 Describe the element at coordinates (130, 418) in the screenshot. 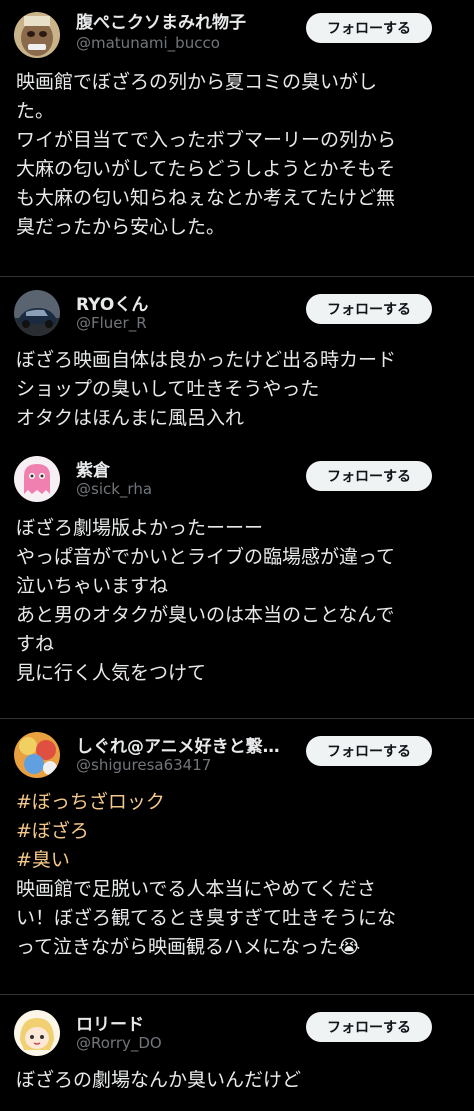

I see `text-line: オタクはほんまに風呂入れ` at that location.